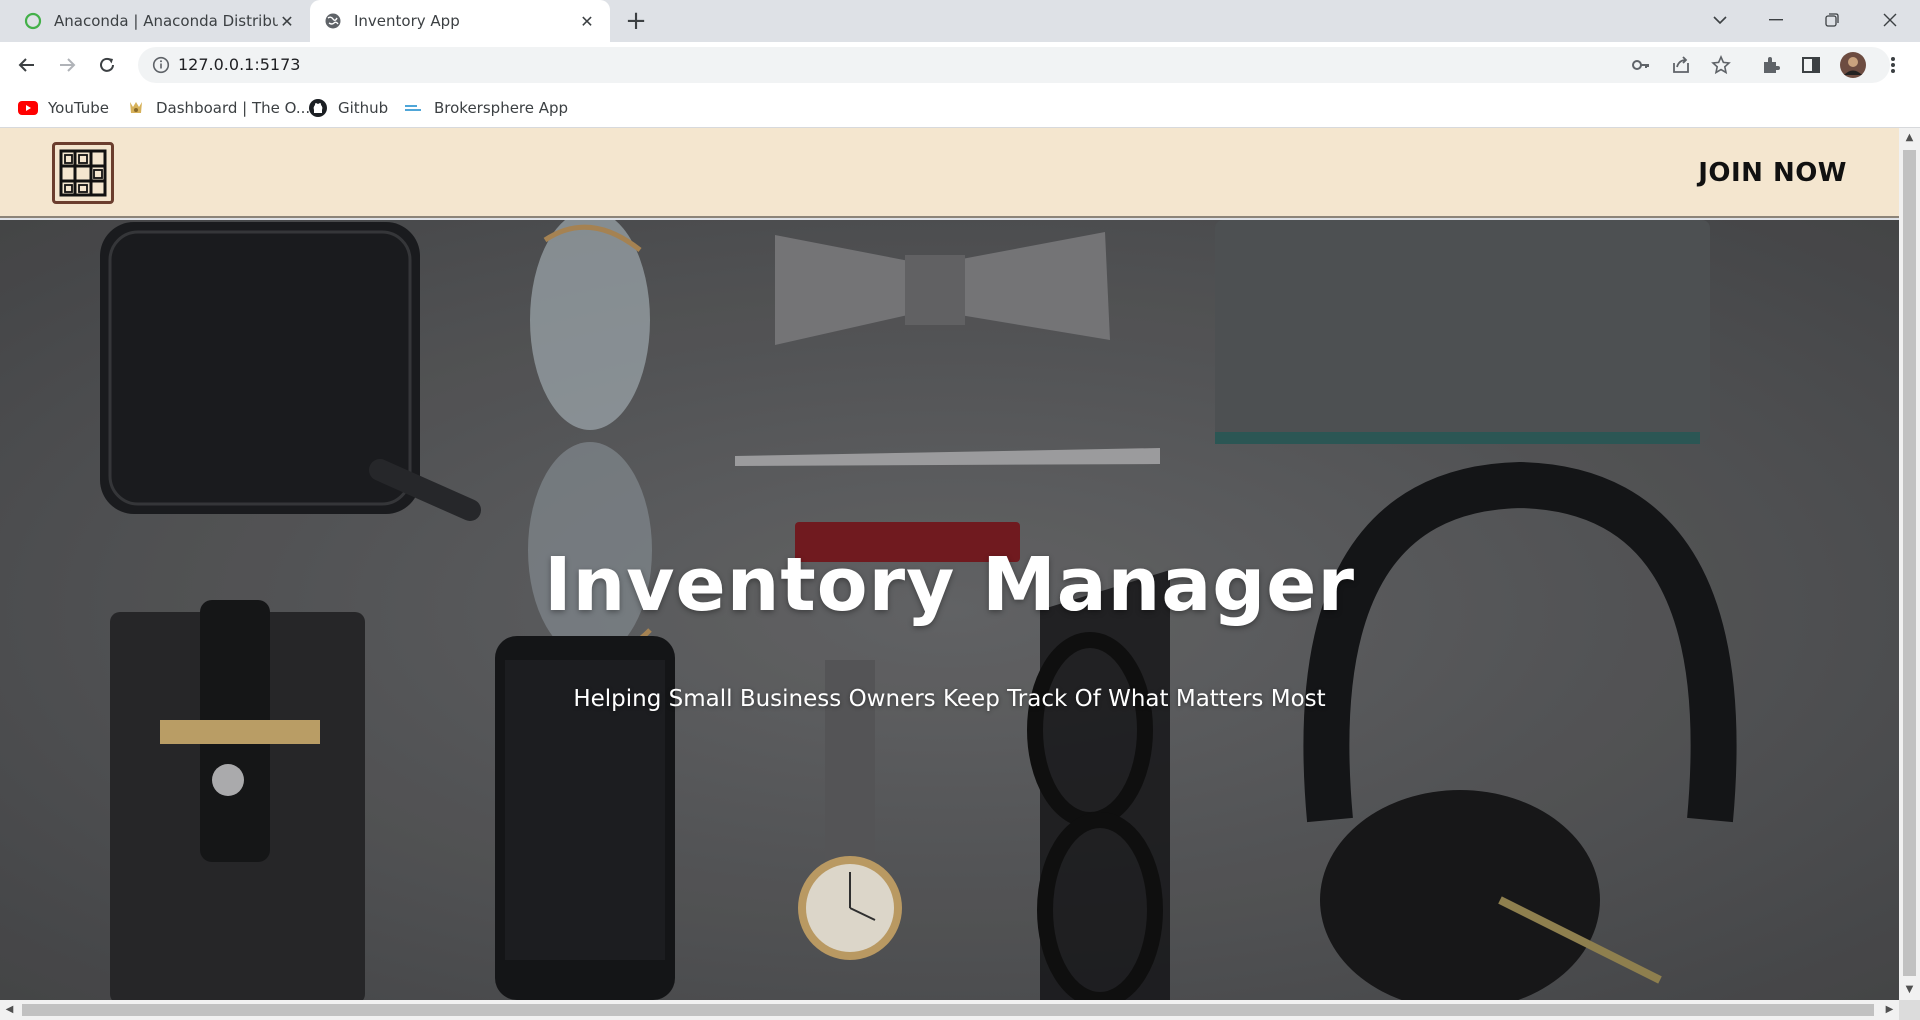 The image size is (1920, 1020). I want to click on site-info-icon, so click(161, 65).